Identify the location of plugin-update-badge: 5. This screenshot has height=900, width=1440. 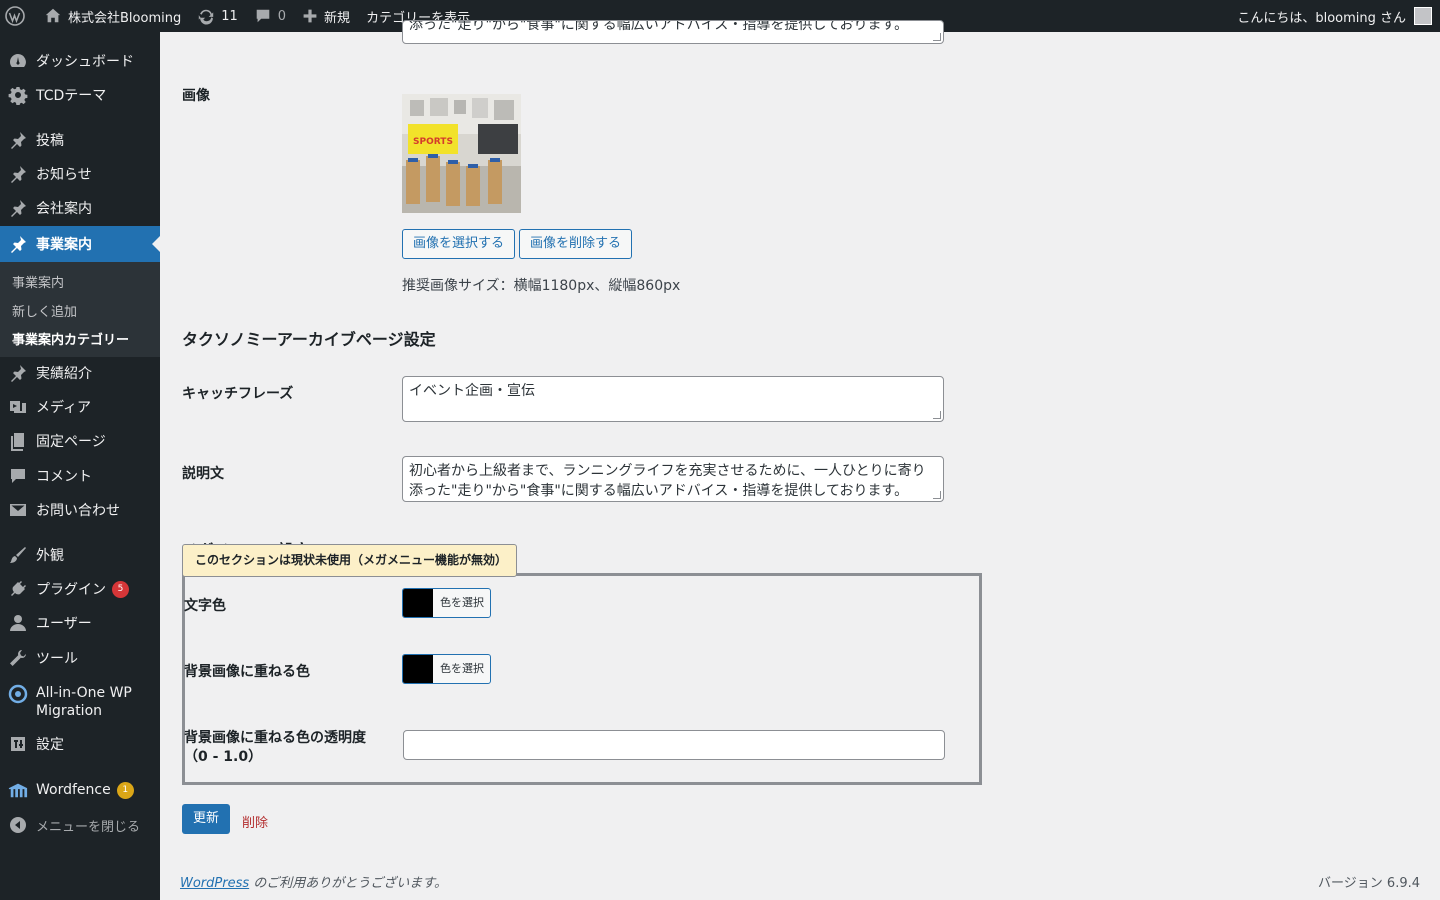
(120, 589).